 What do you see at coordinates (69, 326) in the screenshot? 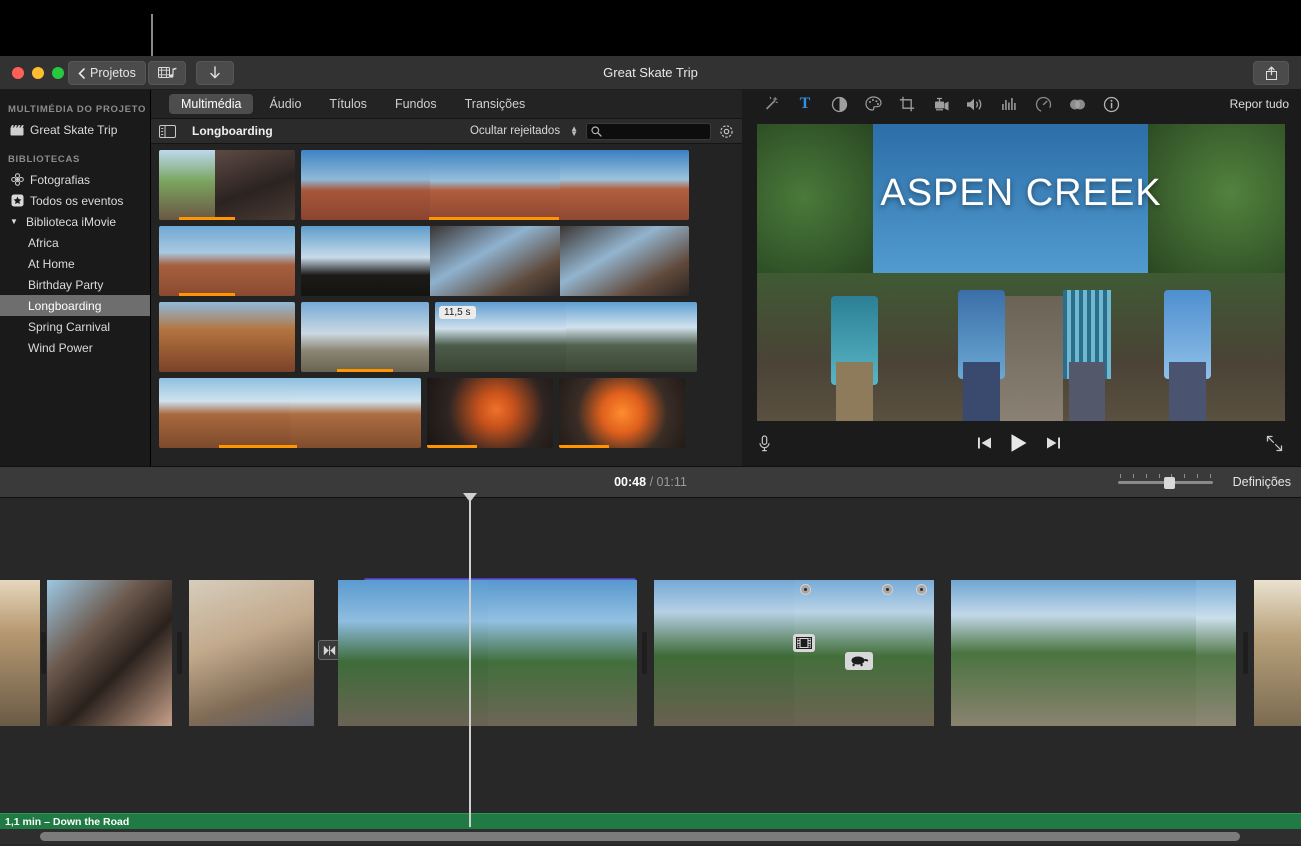
I see `sidebar-item-spring-carnival-label: Spring Carnival` at bounding box center [69, 326].